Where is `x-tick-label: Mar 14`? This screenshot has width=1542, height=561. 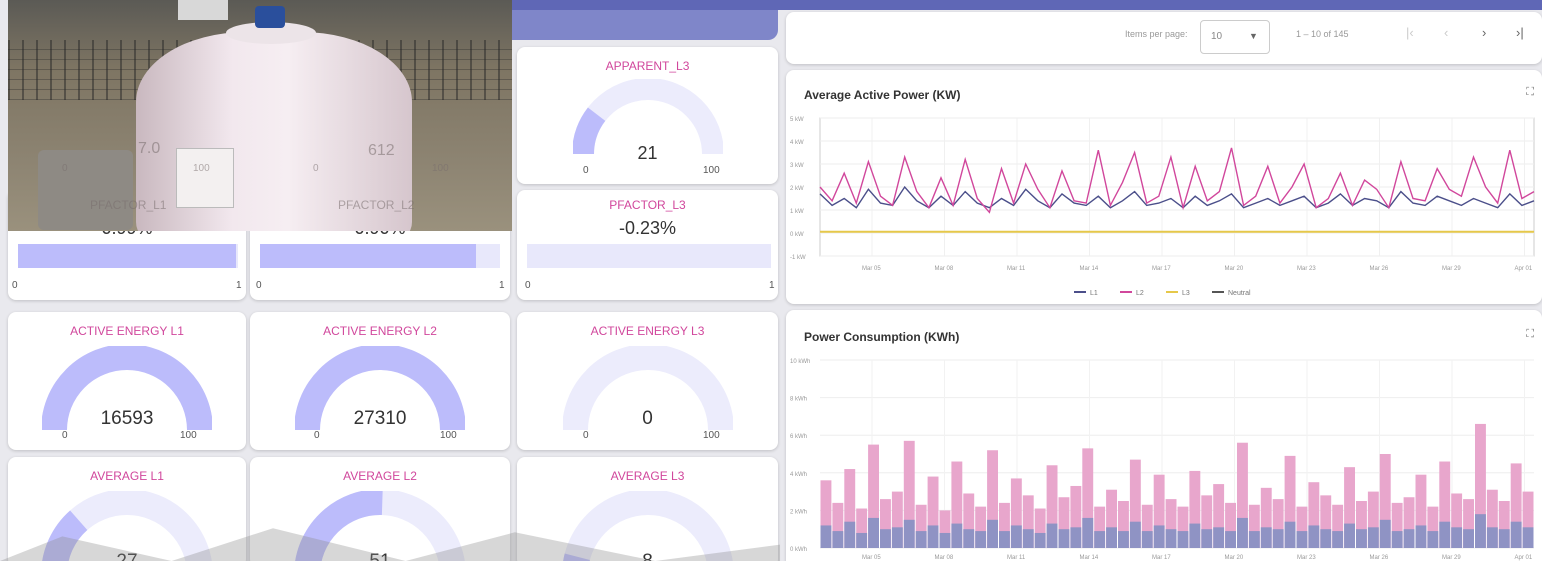
x-tick-label: Mar 14 is located at coordinates (1089, 269).